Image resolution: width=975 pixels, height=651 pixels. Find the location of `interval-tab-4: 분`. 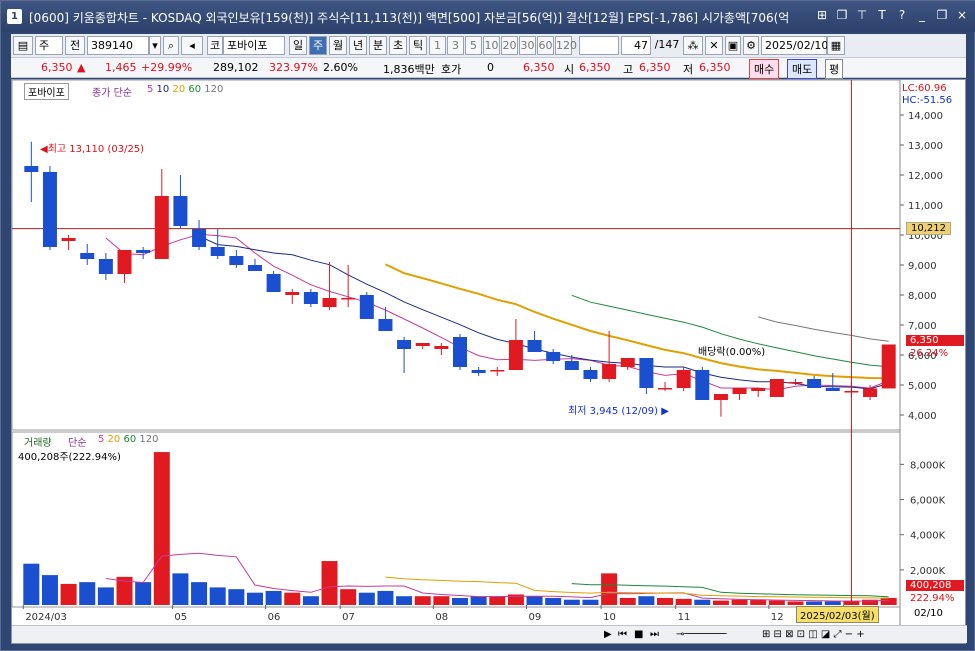

interval-tab-4: 분 is located at coordinates (378, 45).